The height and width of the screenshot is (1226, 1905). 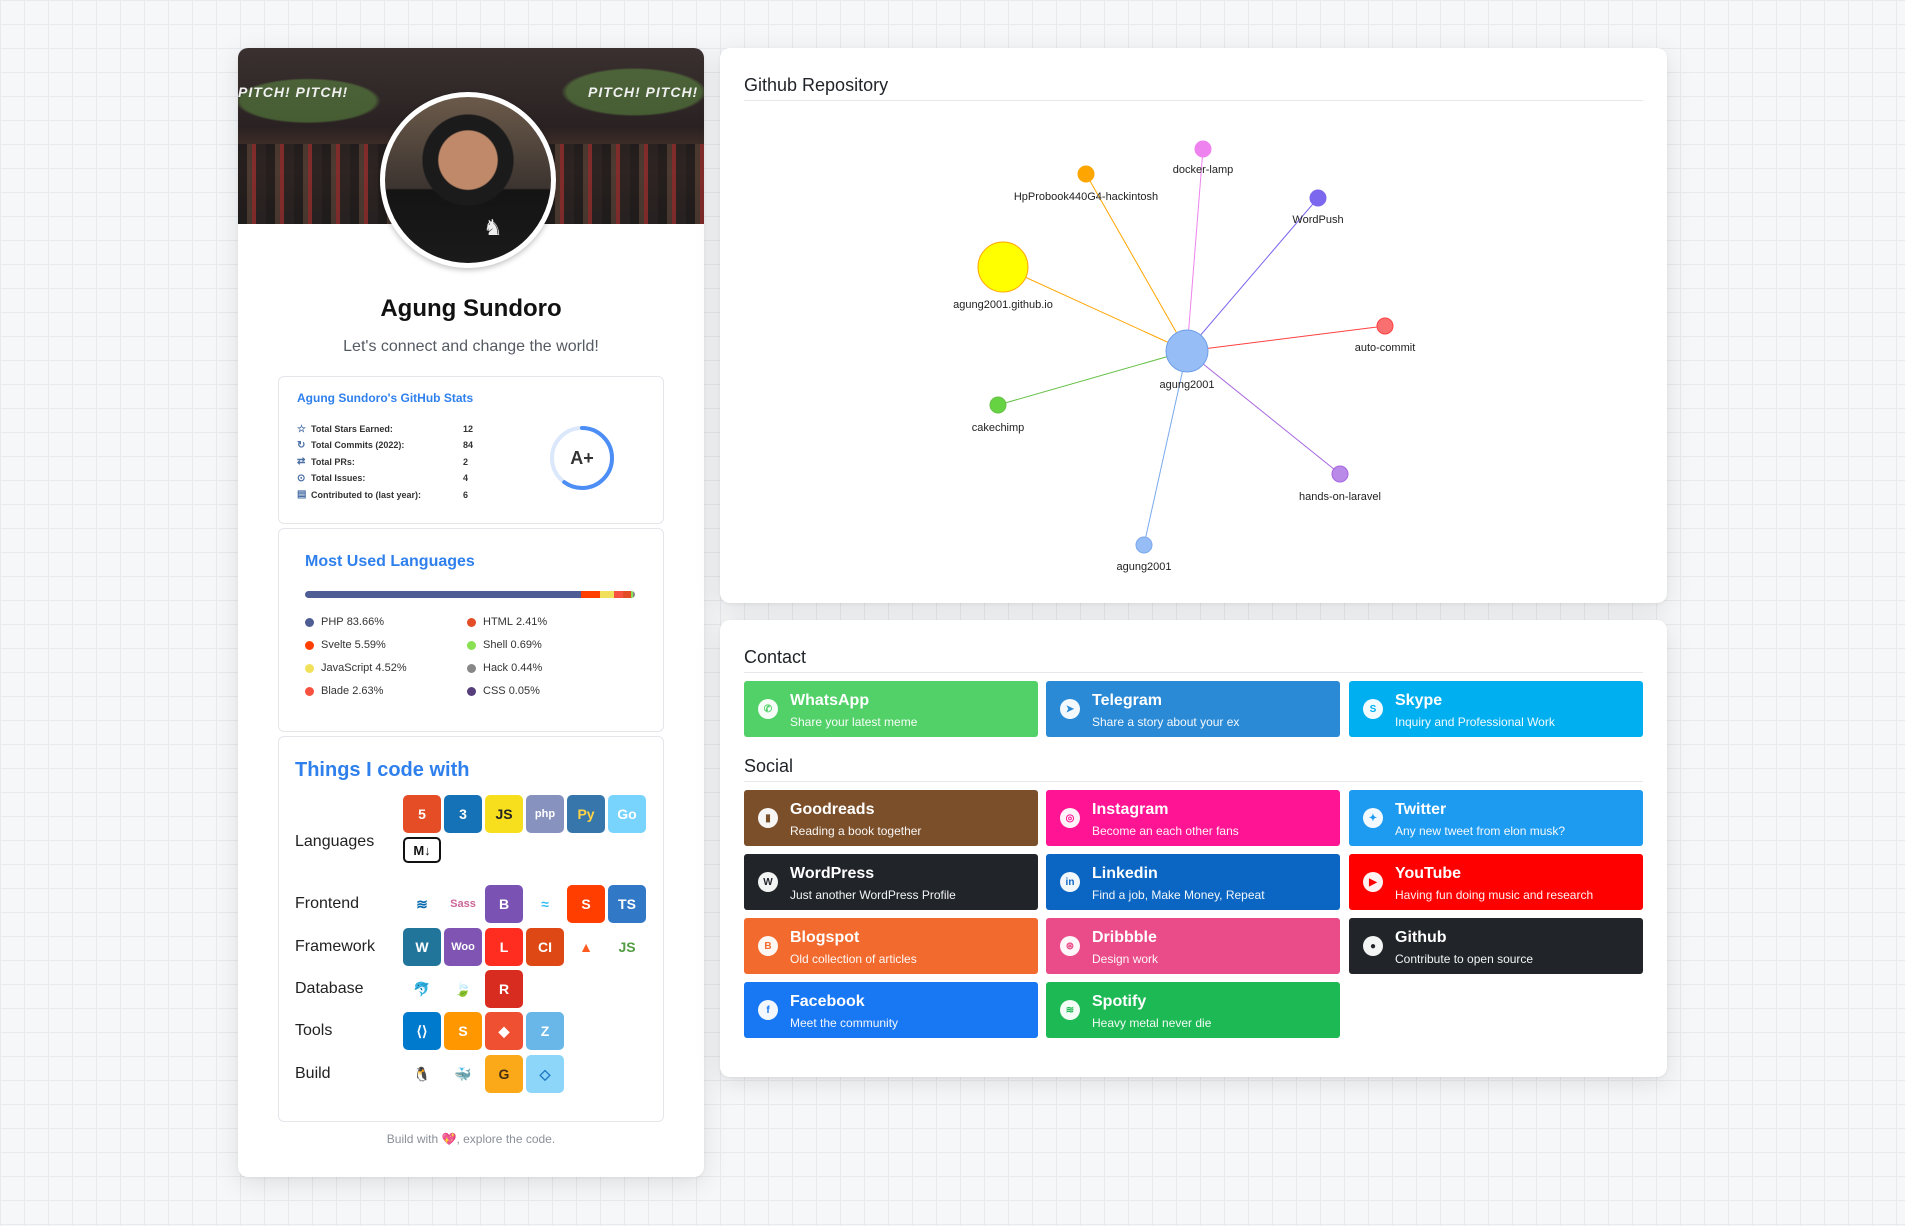 What do you see at coordinates (370, 645) in the screenshot?
I see `language-percent: 5.59%` at bounding box center [370, 645].